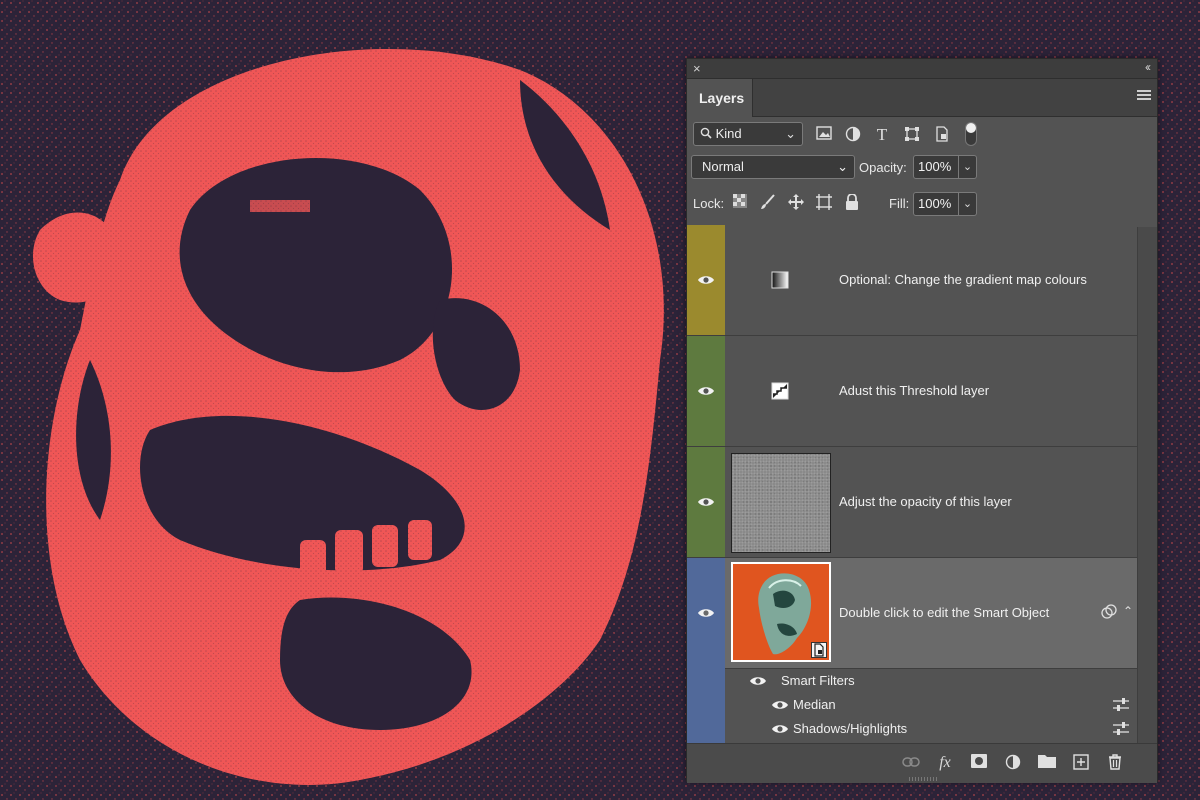 This screenshot has height=800, width=1200. I want to click on adjustment-icon, so click(1013, 763).